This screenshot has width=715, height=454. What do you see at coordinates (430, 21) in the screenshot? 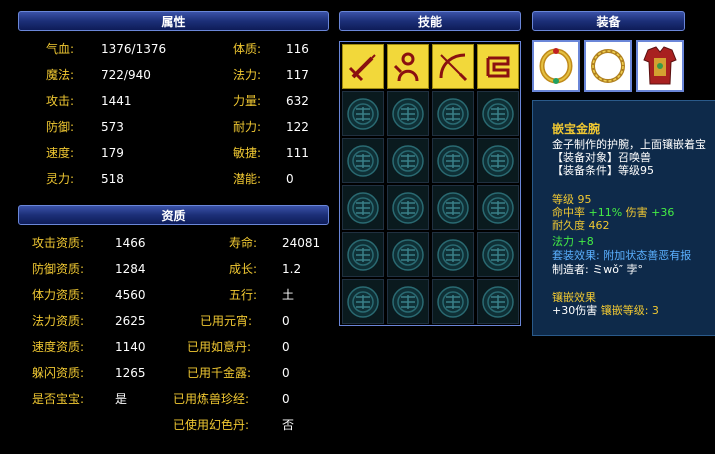
I see `skills-header: 技能` at bounding box center [430, 21].